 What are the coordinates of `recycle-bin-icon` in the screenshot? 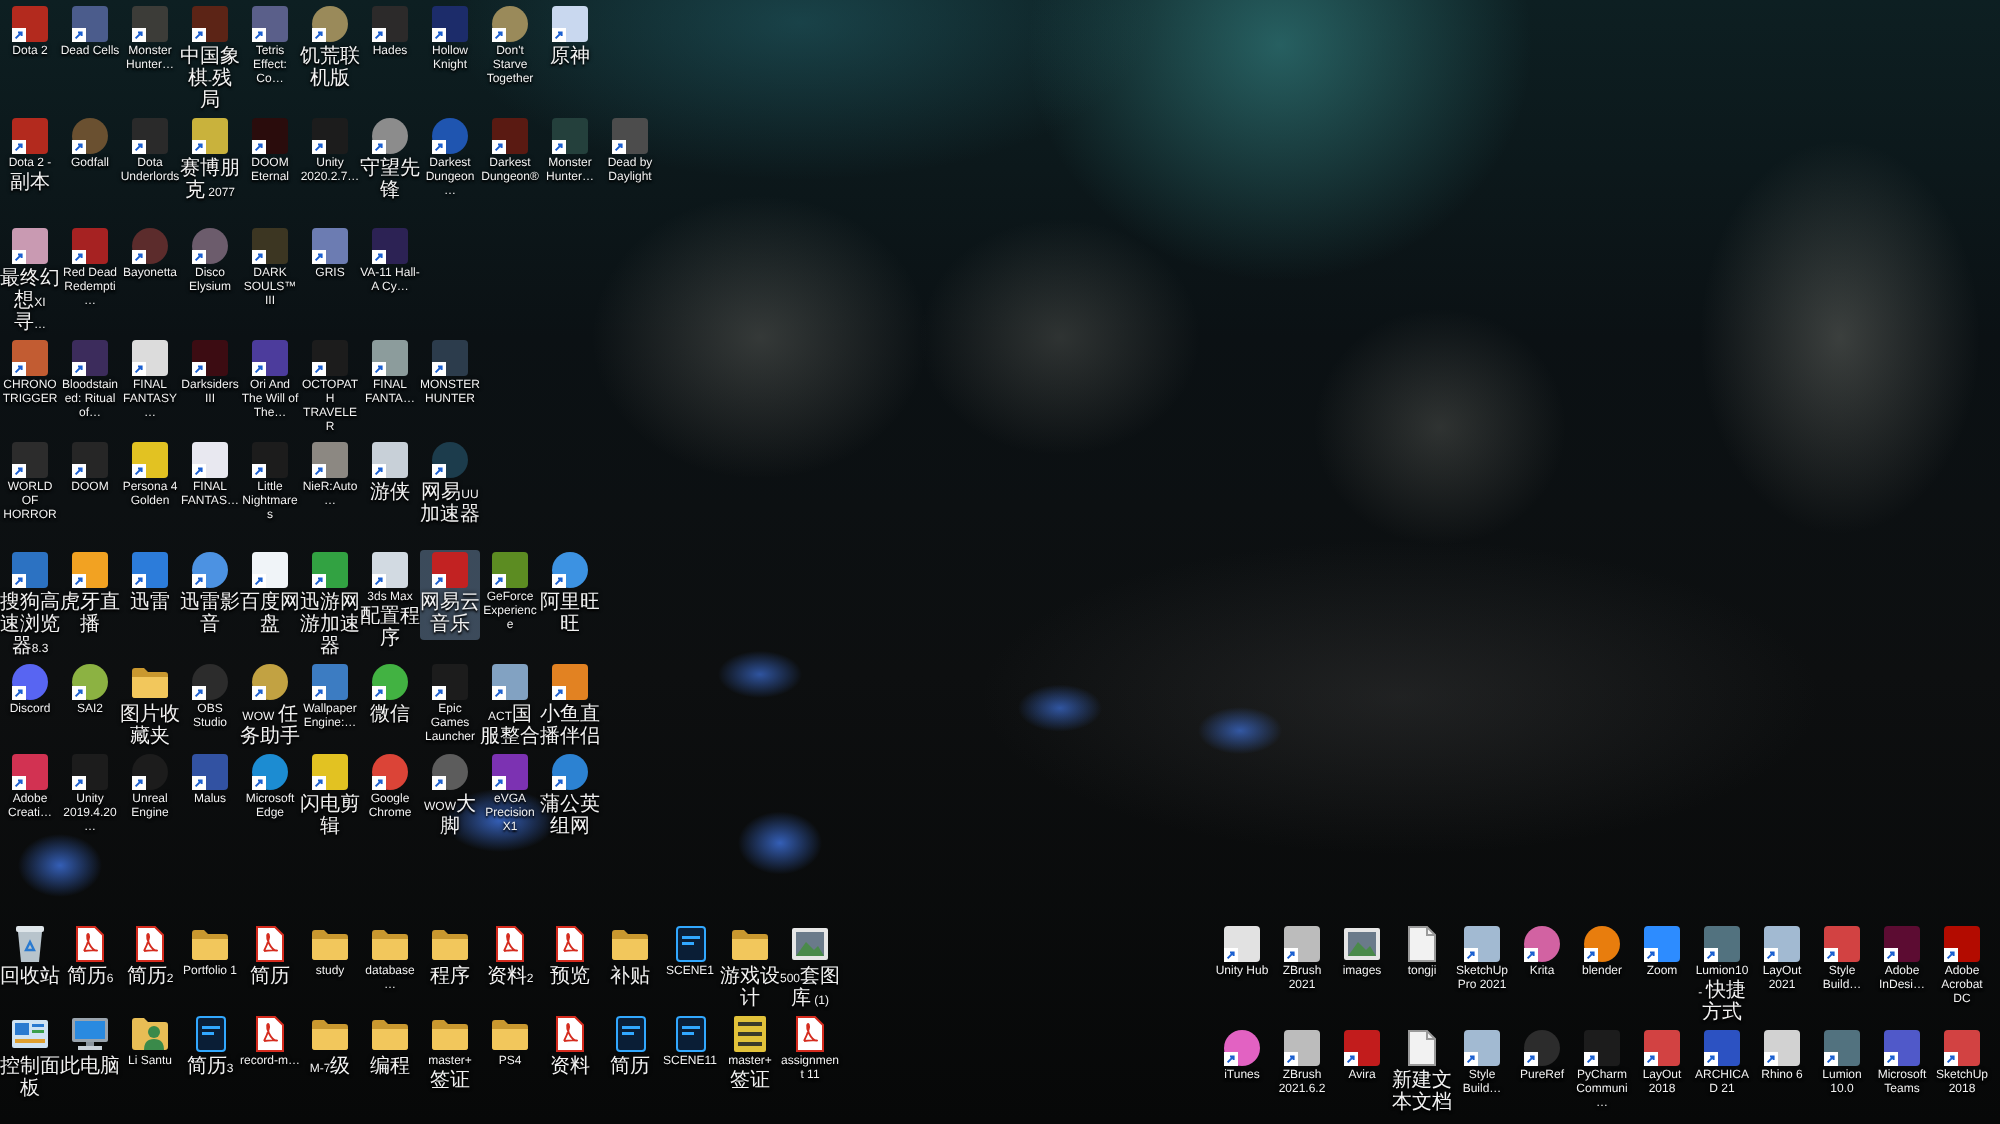 It's located at (30, 944).